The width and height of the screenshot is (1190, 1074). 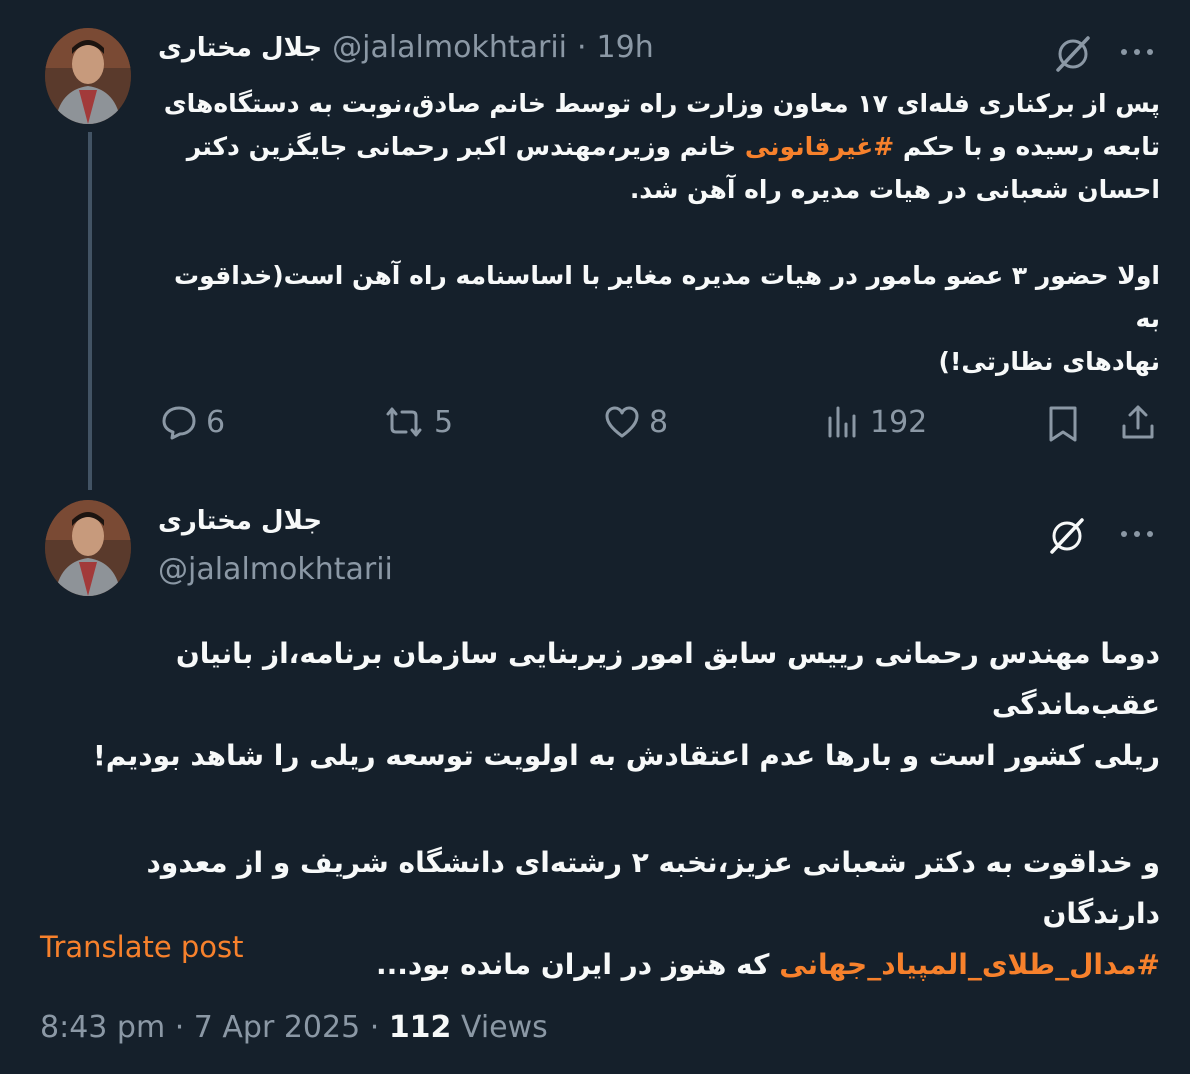 What do you see at coordinates (622, 422) in the screenshot?
I see `like-icon` at bounding box center [622, 422].